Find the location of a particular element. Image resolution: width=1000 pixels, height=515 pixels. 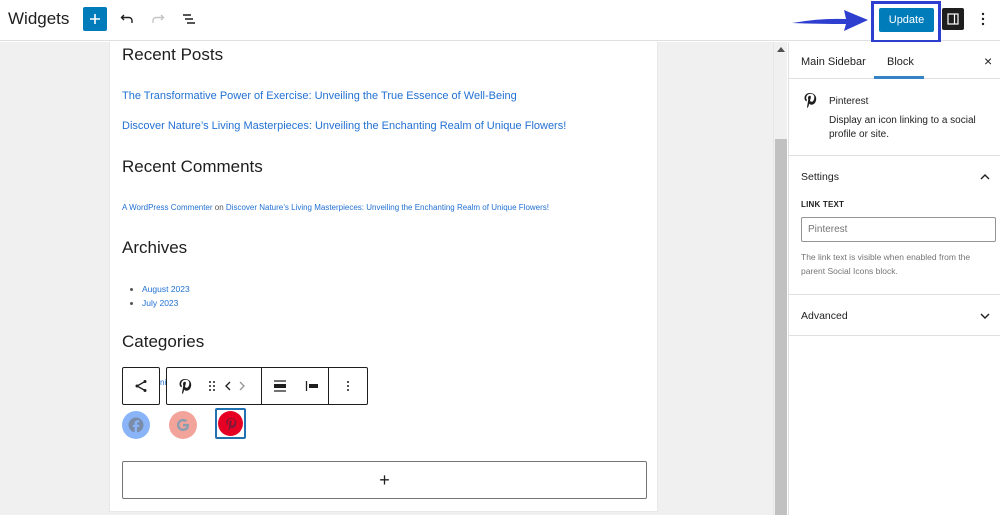

archives-list: August 2023 July 2023 is located at coordinates (161, 296).